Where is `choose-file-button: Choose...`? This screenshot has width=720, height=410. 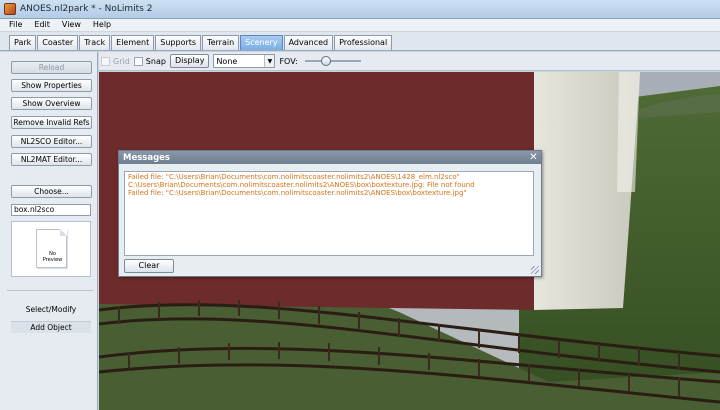 choose-file-button: Choose... is located at coordinates (51, 191).